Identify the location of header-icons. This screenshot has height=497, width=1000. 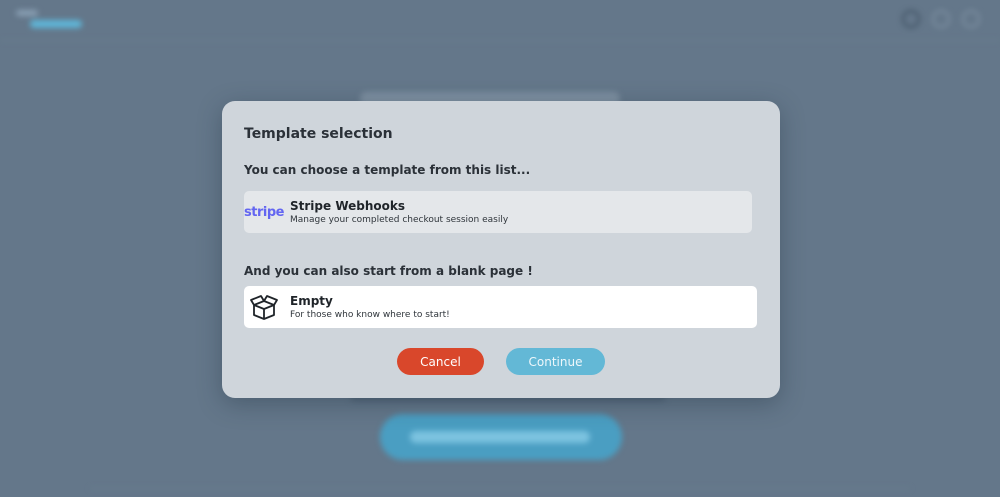
(941, 19).